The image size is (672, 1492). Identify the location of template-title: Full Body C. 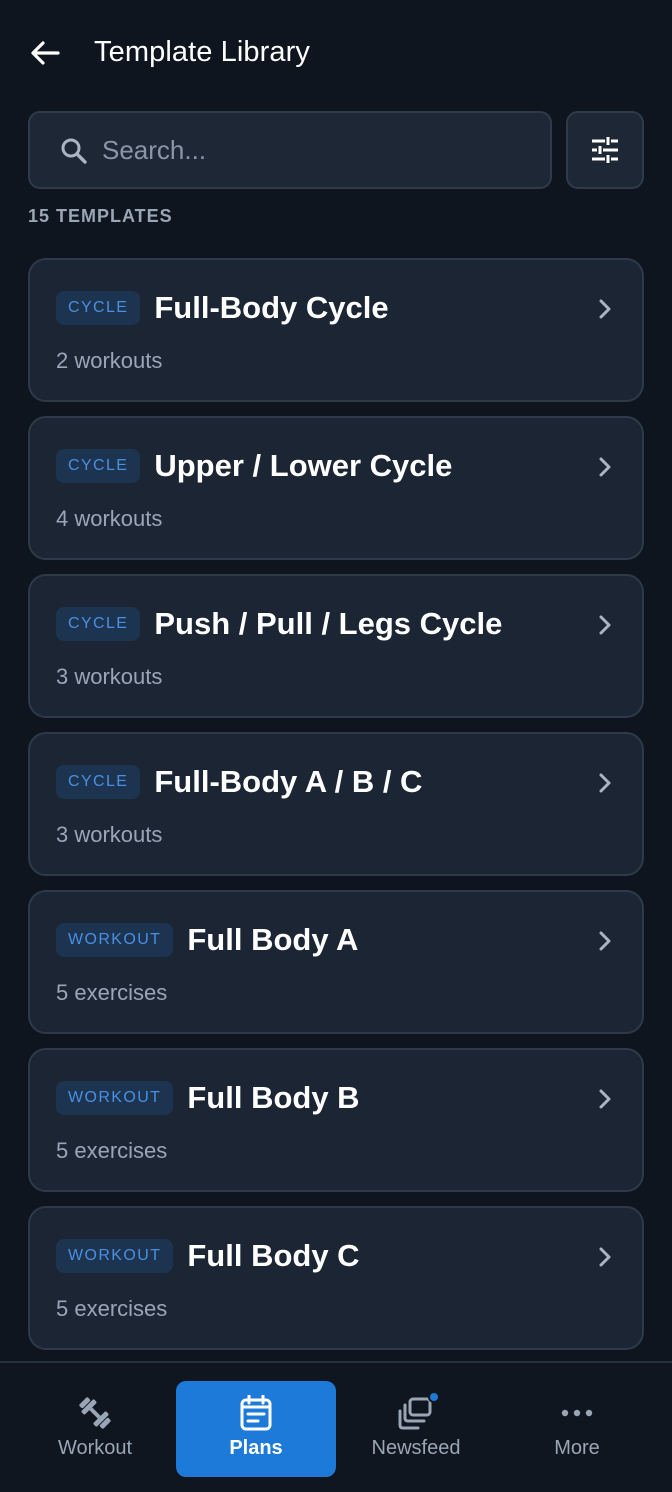
(273, 1255).